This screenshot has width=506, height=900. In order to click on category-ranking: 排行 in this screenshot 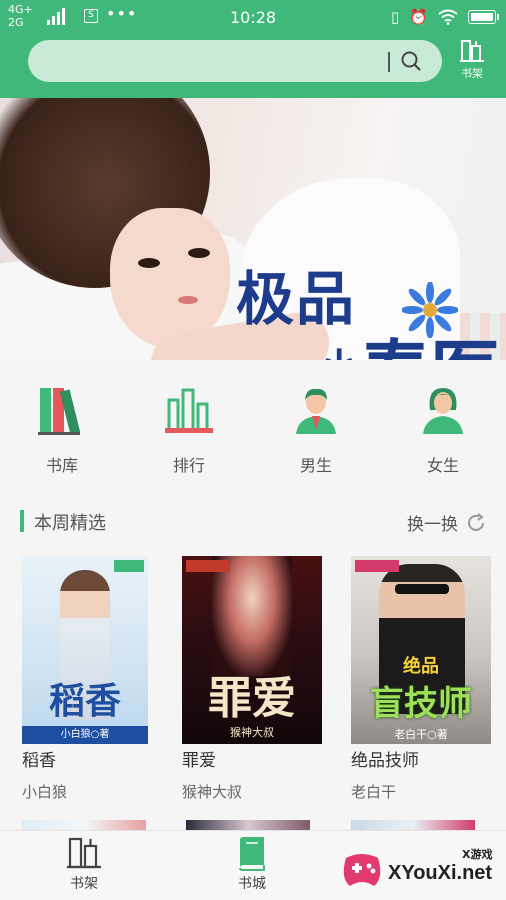, I will do `click(189, 431)`.